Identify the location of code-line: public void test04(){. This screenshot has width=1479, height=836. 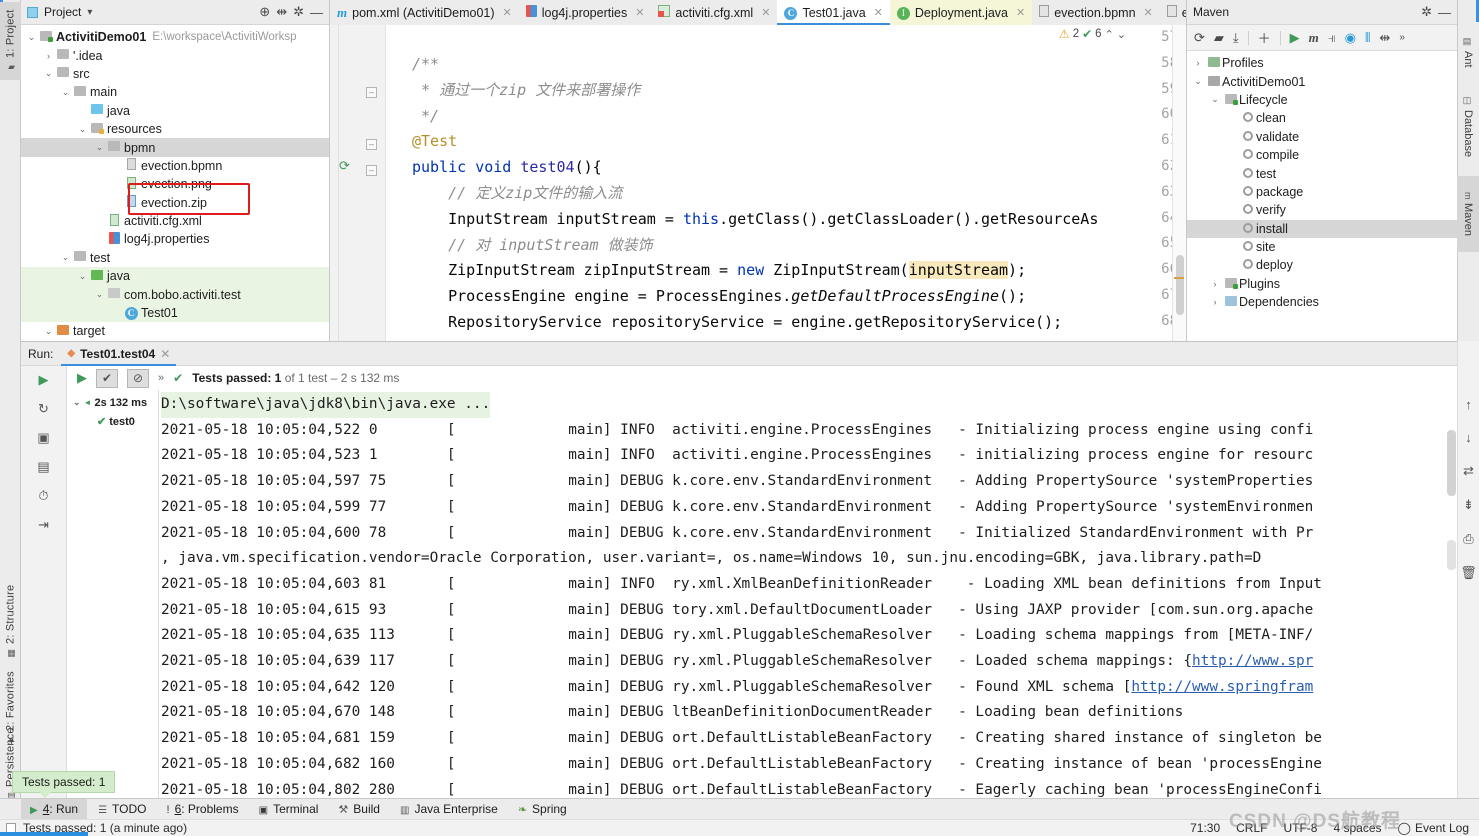
(507, 167).